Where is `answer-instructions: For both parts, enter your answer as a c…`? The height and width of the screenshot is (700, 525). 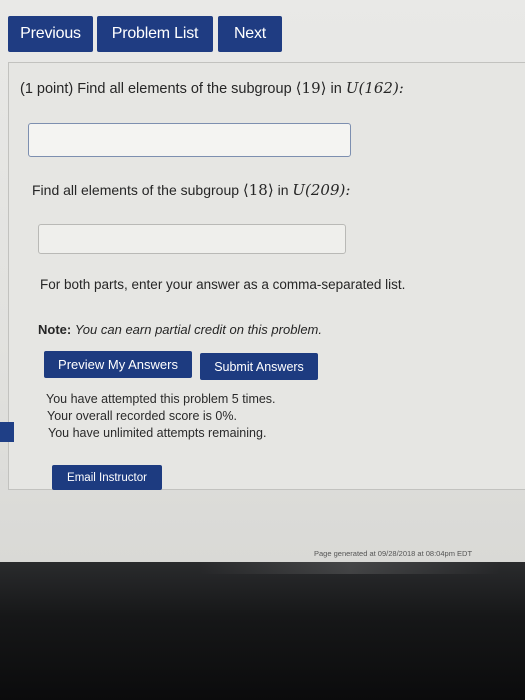 answer-instructions: For both parts, enter your answer as a c… is located at coordinates (223, 284).